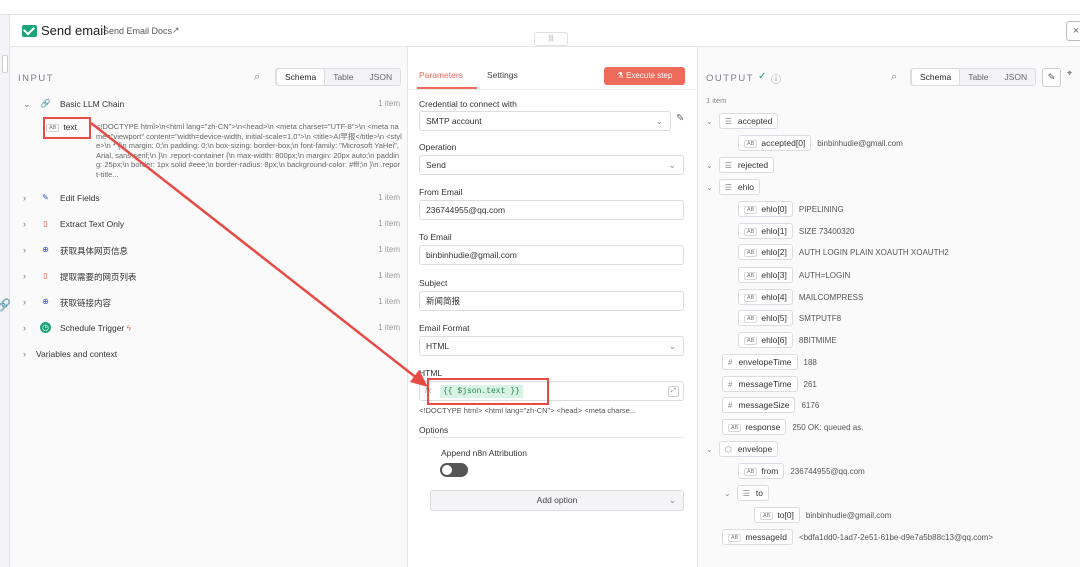 This screenshot has width=1080, height=567. I want to click on tab-parameters: Parameters, so click(441, 75).